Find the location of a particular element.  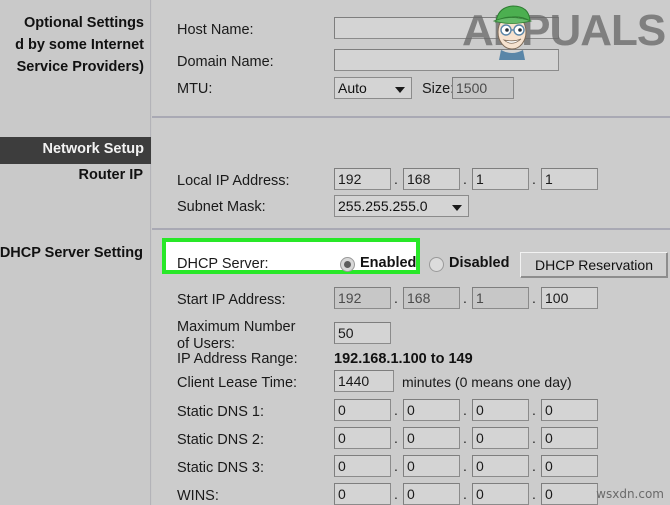

mtu-select: Auto is located at coordinates (373, 88).